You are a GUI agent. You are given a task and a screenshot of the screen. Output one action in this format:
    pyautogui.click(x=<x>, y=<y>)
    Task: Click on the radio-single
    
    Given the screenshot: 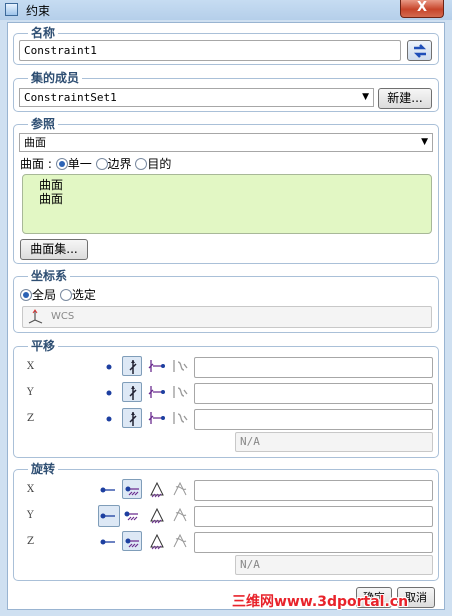 What is the action you would take?
    pyautogui.click(x=61, y=164)
    